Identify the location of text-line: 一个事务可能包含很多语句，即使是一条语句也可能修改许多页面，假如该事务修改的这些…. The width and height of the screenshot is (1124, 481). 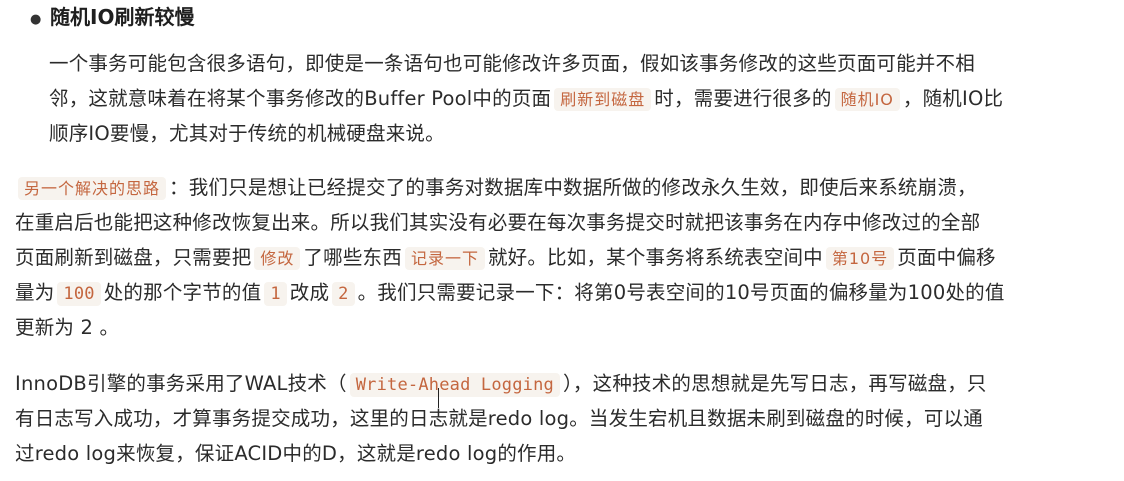
(512, 63).